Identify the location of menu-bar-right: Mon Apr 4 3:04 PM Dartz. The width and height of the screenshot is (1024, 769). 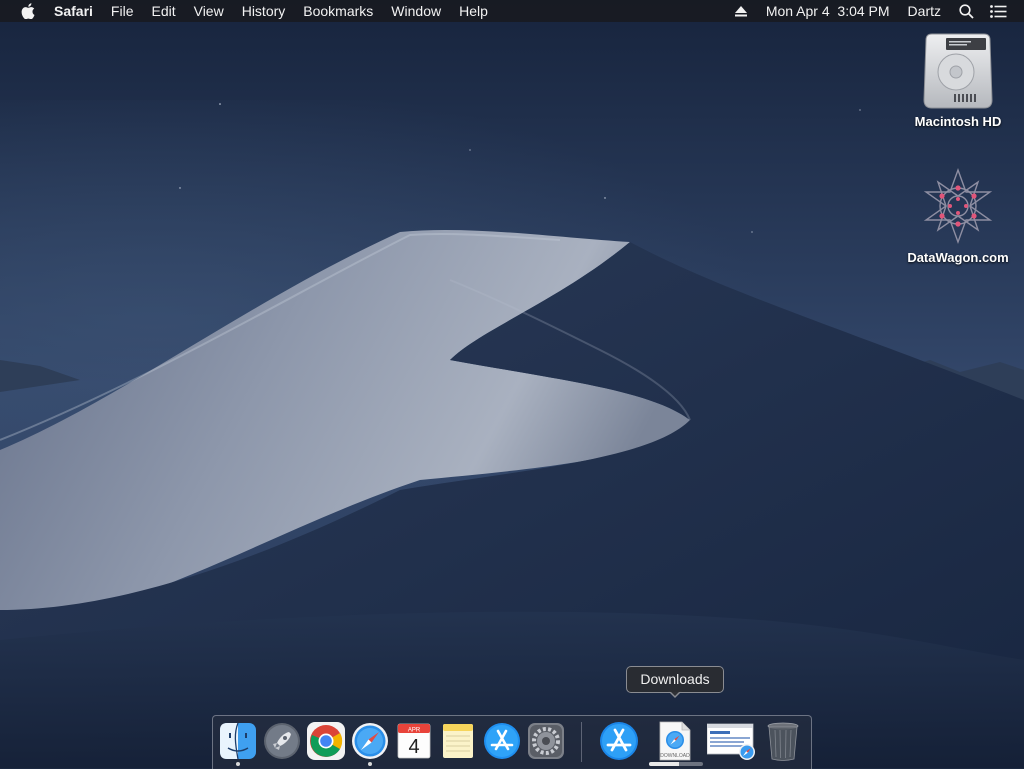
(874, 11).